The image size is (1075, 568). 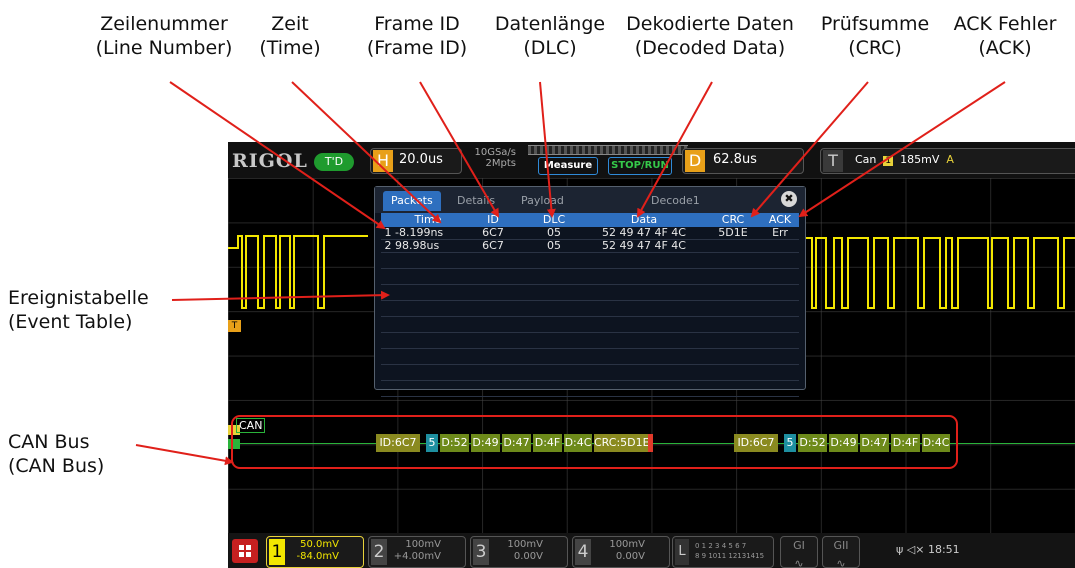 I want to click on close-icon: ✖, so click(x=789, y=199).